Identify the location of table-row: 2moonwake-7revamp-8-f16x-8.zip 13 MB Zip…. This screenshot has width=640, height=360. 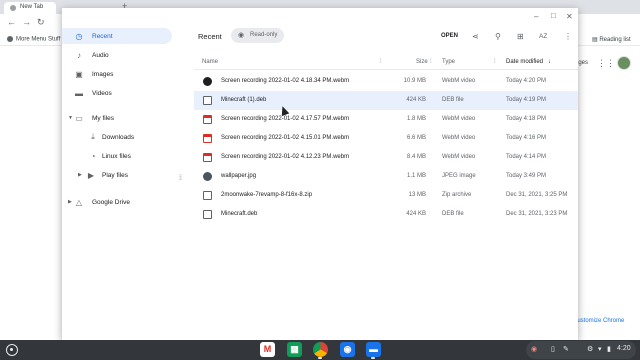
(386, 195).